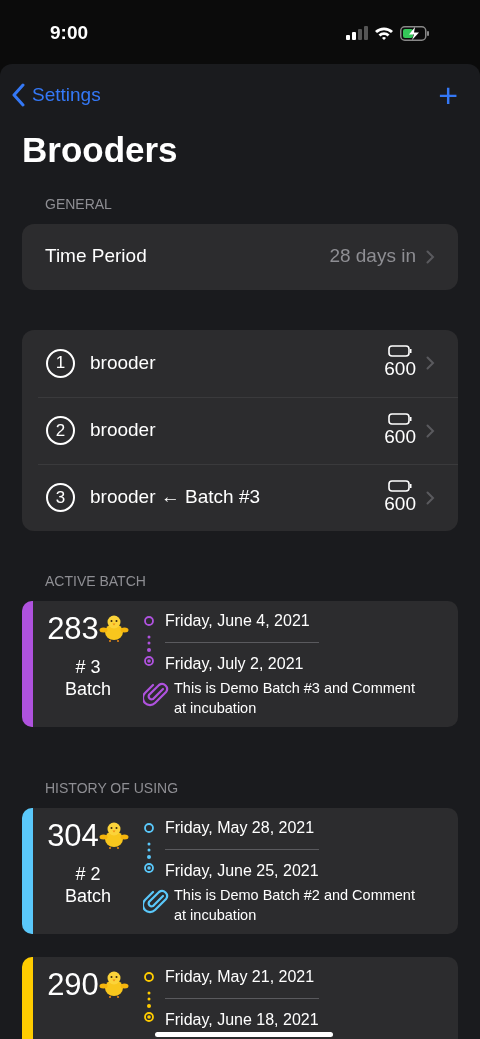 The width and height of the screenshot is (480, 1039). Describe the element at coordinates (78, 204) in the screenshot. I see `section-header: GENERAL` at that location.